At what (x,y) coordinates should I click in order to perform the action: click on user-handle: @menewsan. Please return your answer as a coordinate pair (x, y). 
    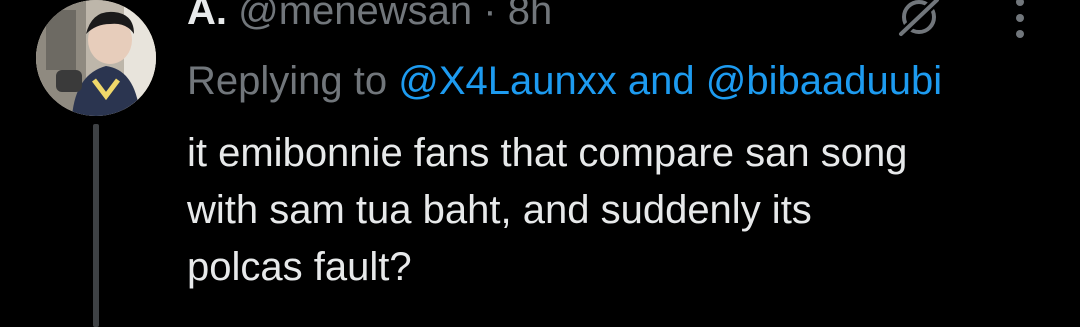
    Looking at the image, I should click on (355, 16).